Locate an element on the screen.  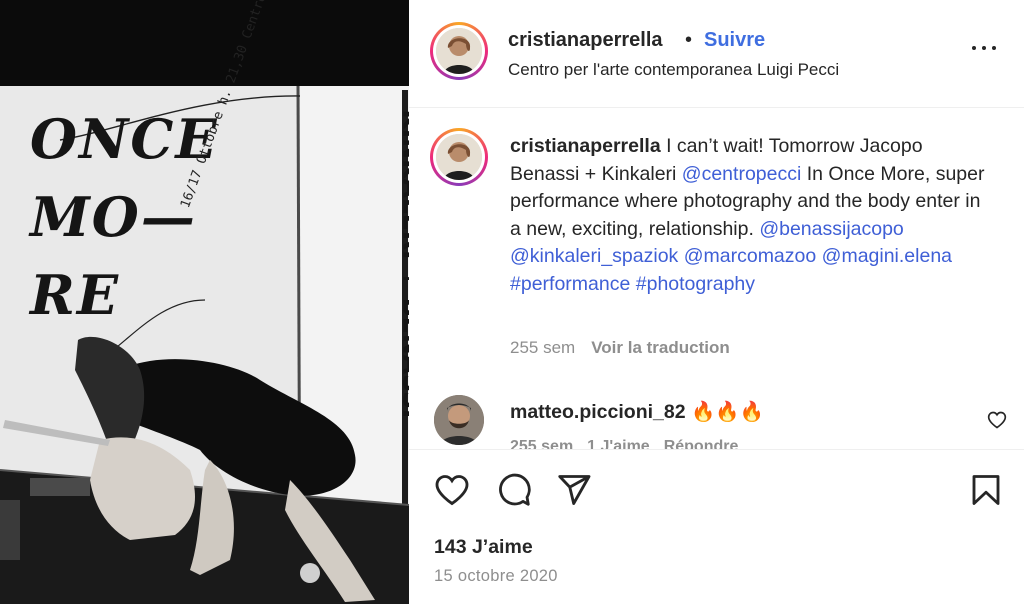
mention-link: @benassijacopo is located at coordinates (831, 229).